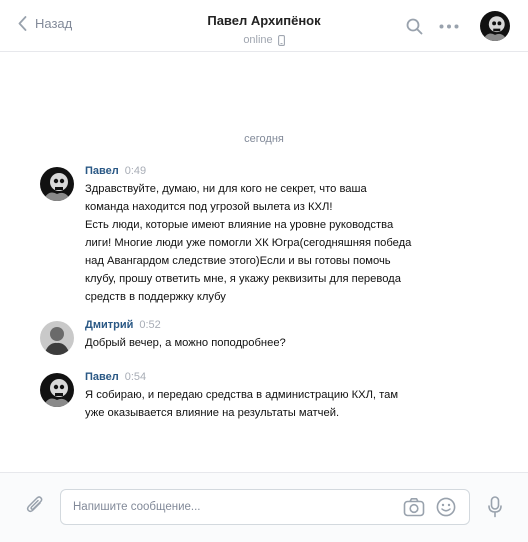  What do you see at coordinates (297, 377) in the screenshot?
I see `message-meta: Павел 0:54` at bounding box center [297, 377].